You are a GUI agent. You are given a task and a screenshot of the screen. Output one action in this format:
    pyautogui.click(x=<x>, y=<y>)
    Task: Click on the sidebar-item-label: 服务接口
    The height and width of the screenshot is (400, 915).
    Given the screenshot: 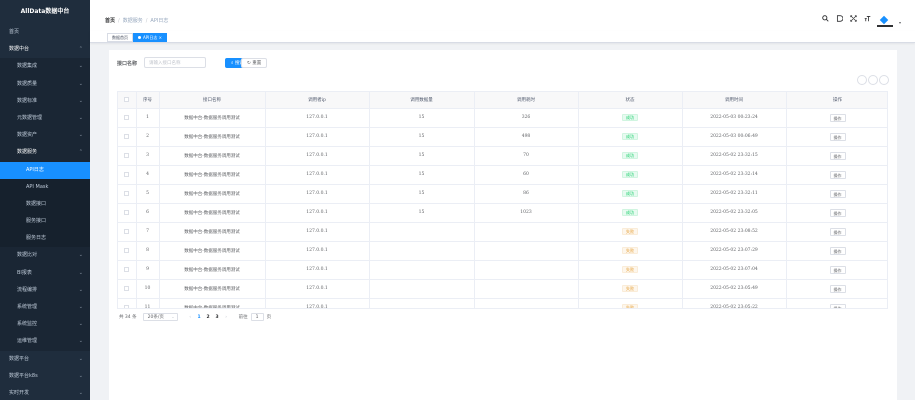 What is the action you would take?
    pyautogui.click(x=36, y=221)
    